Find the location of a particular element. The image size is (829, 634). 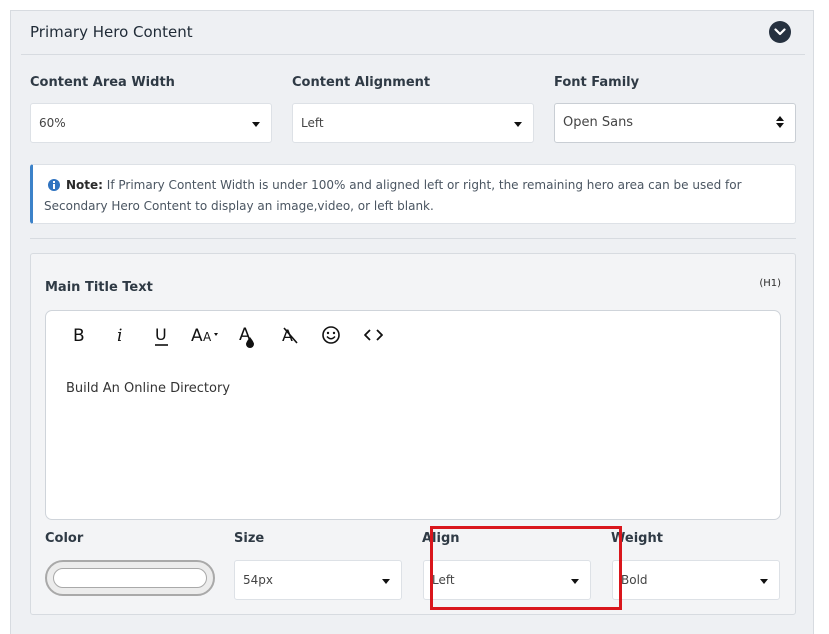

clear-format-icon: A is located at coordinates (294, 335).